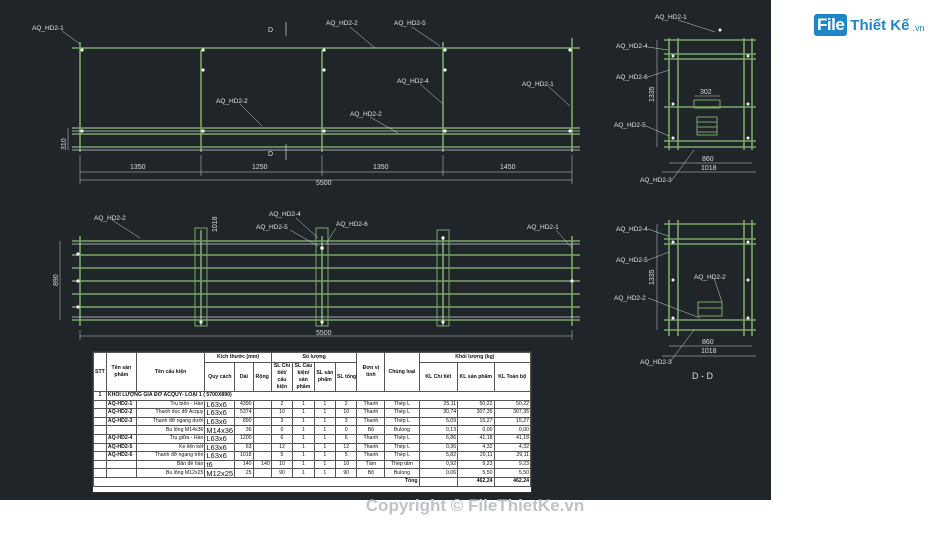 This screenshot has width=950, height=534. I want to click on cell-mat: Bulong, so click(402, 430).